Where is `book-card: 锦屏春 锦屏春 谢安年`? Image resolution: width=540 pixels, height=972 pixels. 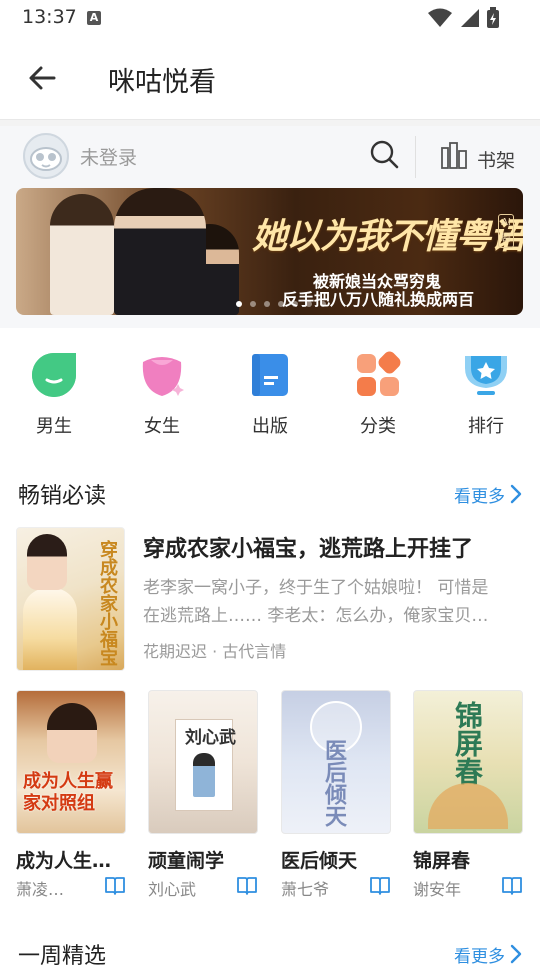 book-card: 锦屏春 锦屏春 谢安年 is located at coordinates (468, 794).